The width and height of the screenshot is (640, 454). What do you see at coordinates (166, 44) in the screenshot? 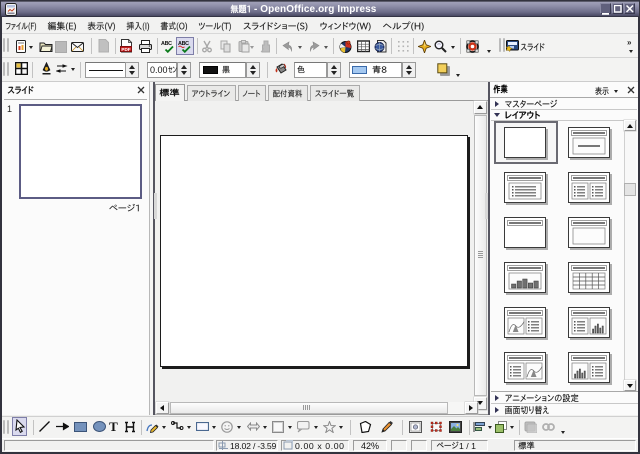
I see `svg-text: ABC` at bounding box center [166, 44].